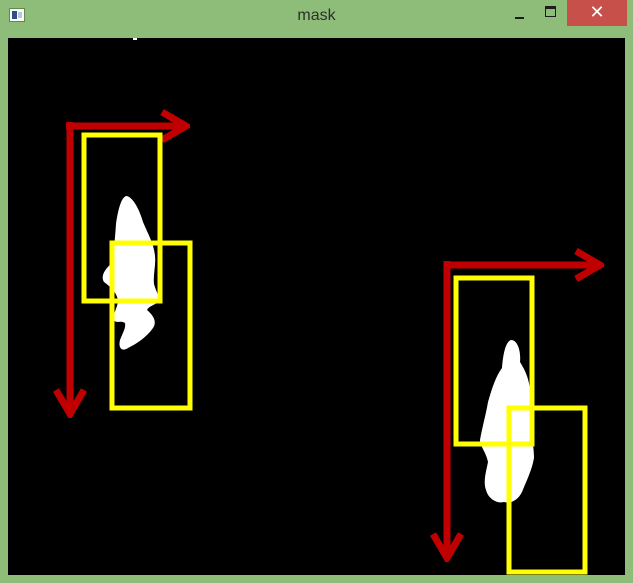  I want to click on maximize-button, so click(550, 13).